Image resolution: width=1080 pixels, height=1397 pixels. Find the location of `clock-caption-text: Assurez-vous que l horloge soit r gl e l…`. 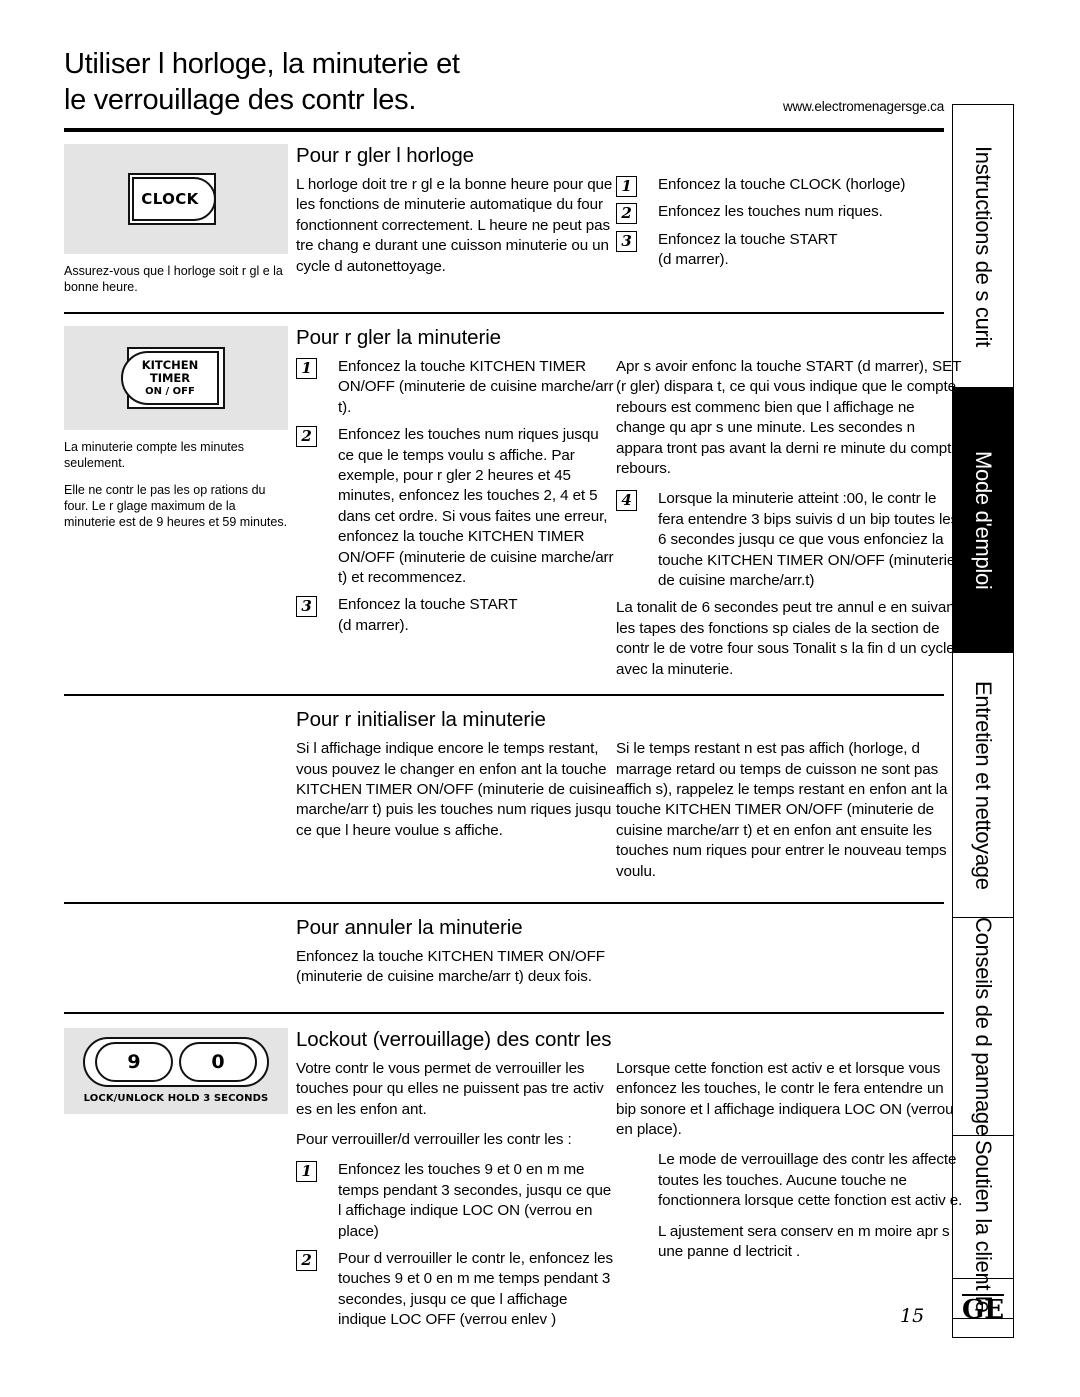

clock-caption-text: Assurez-vous que l horloge soit r gl e l… is located at coordinates (173, 279).